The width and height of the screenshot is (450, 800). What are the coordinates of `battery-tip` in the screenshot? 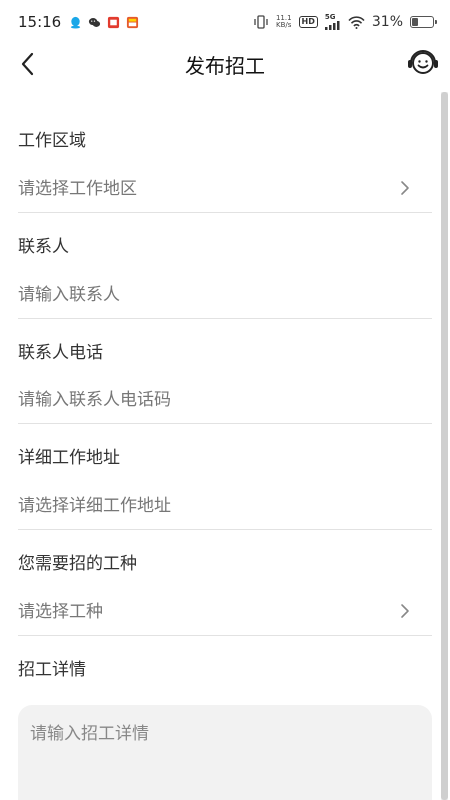 It's located at (436, 22).